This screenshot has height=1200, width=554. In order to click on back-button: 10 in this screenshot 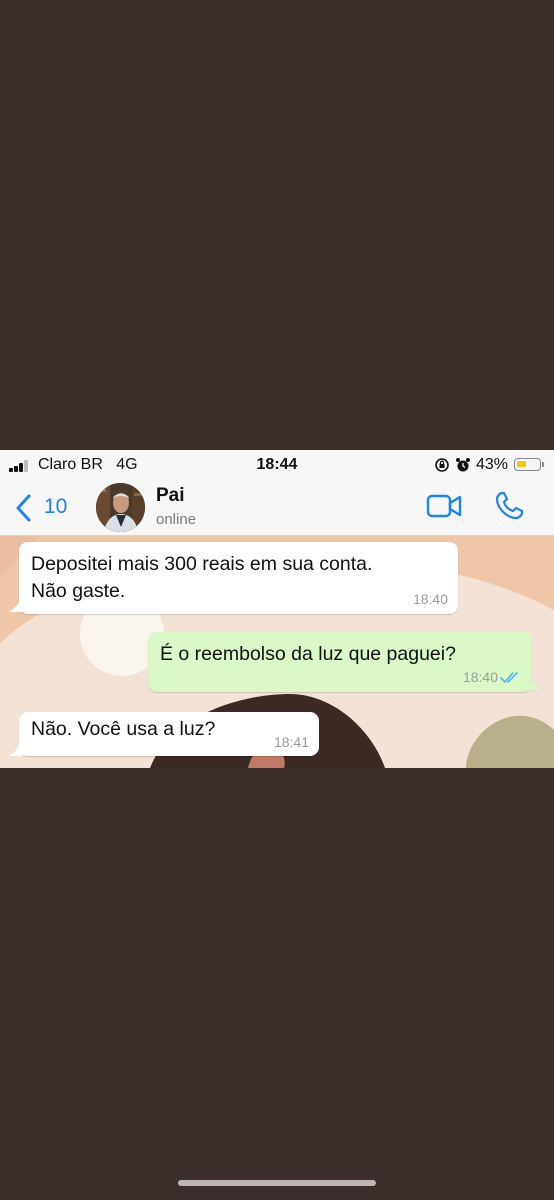, I will do `click(49, 508)`.